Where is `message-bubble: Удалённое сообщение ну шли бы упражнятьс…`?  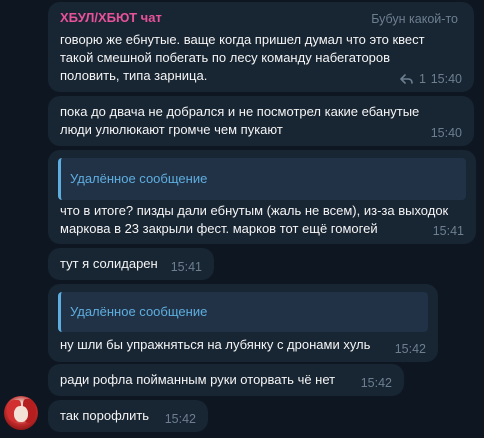
message-bubble: Удалённое сообщение ну шли бы упражнятьс… is located at coordinates (243, 323).